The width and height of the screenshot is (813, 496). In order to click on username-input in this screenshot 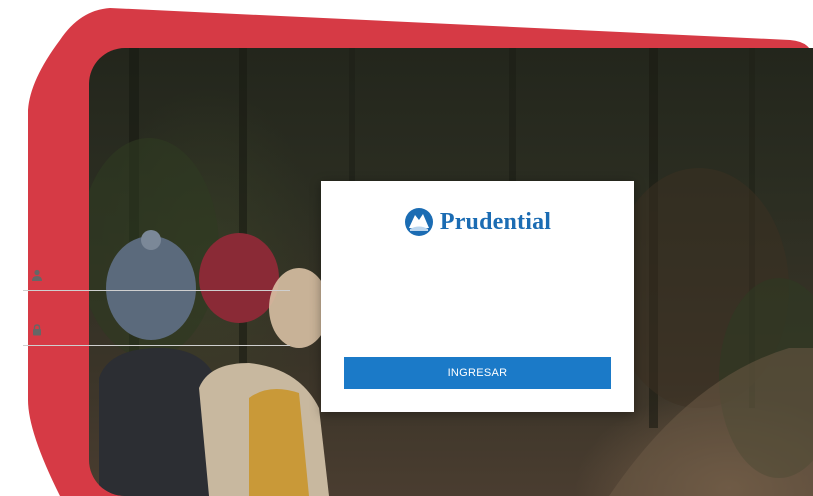, I will do `click(169, 275)`.